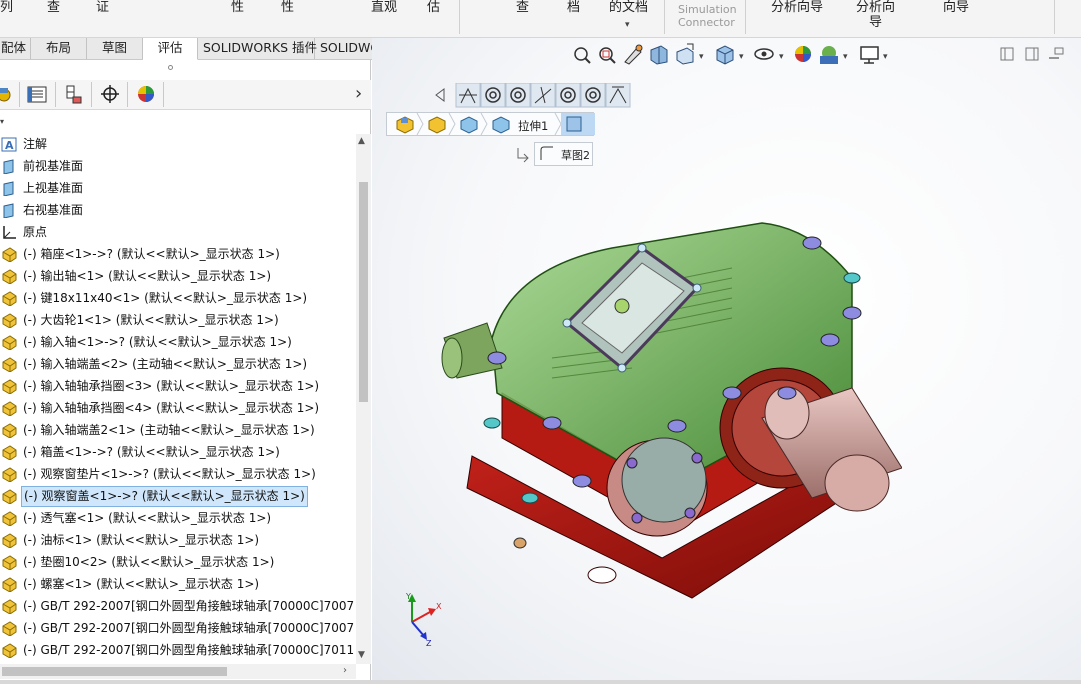 The width and height of the screenshot is (1081, 684). Describe the element at coordinates (540, 682) in the screenshot. I see `bottom-model-tabs` at that location.